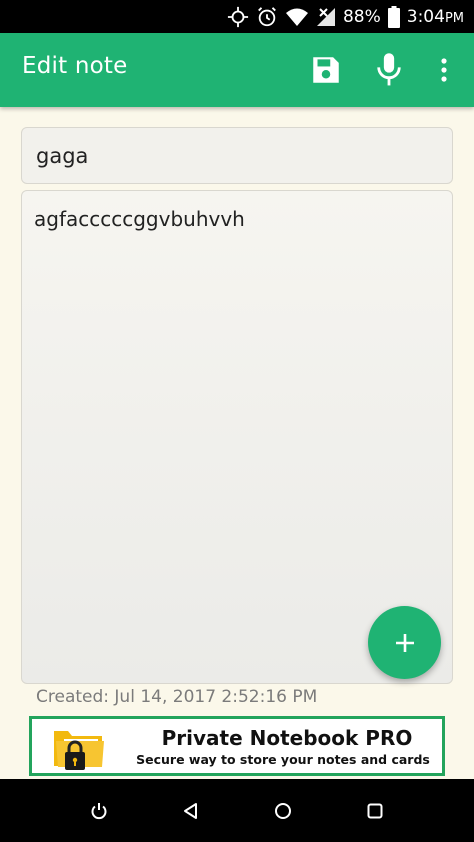  I want to click on clock: 3:04PM, so click(435, 17).